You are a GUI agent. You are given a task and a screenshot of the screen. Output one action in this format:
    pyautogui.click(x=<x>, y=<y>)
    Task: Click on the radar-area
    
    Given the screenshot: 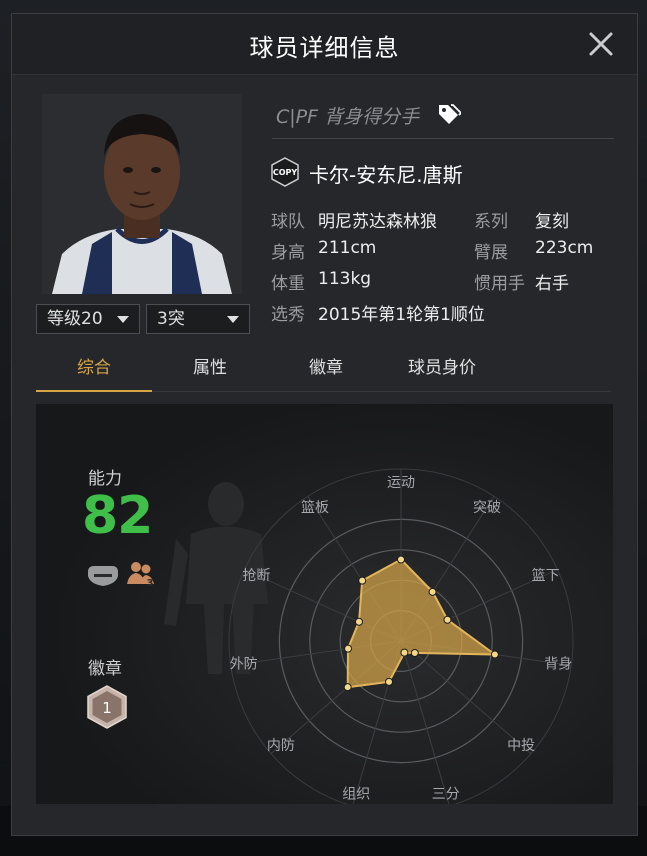 What is the action you would take?
    pyautogui.click(x=422, y=623)
    